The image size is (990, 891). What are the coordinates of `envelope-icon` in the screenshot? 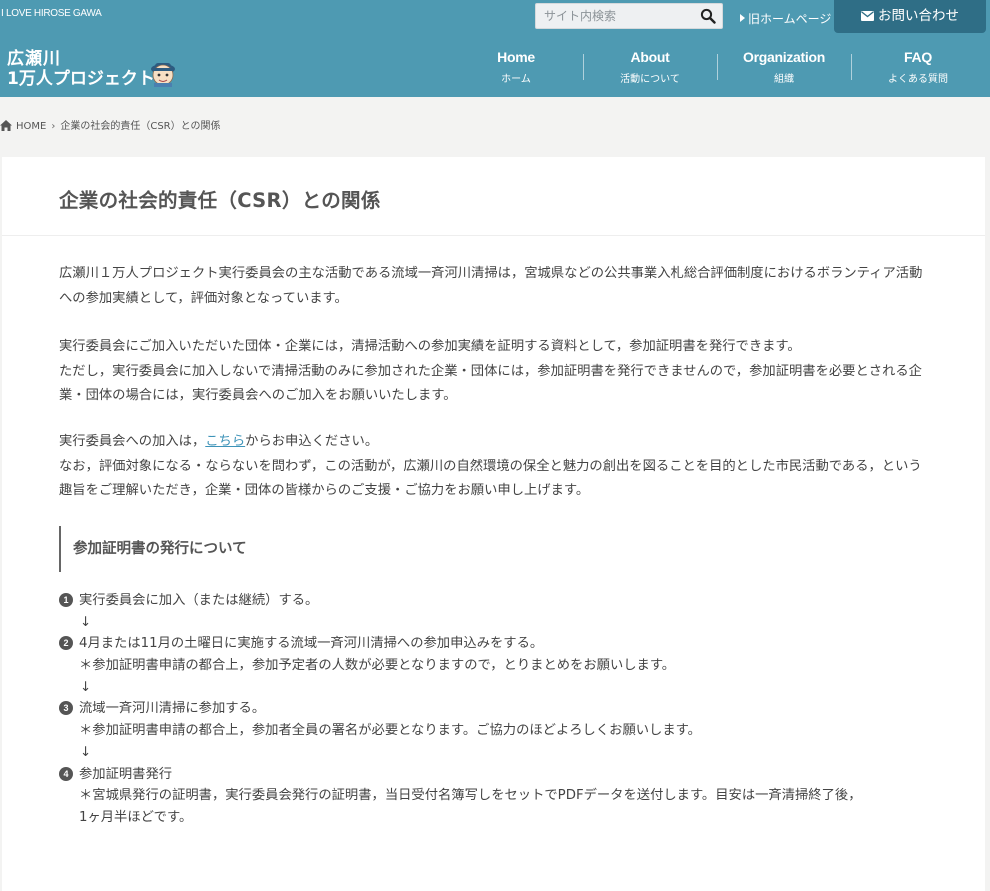 It's located at (867, 16).